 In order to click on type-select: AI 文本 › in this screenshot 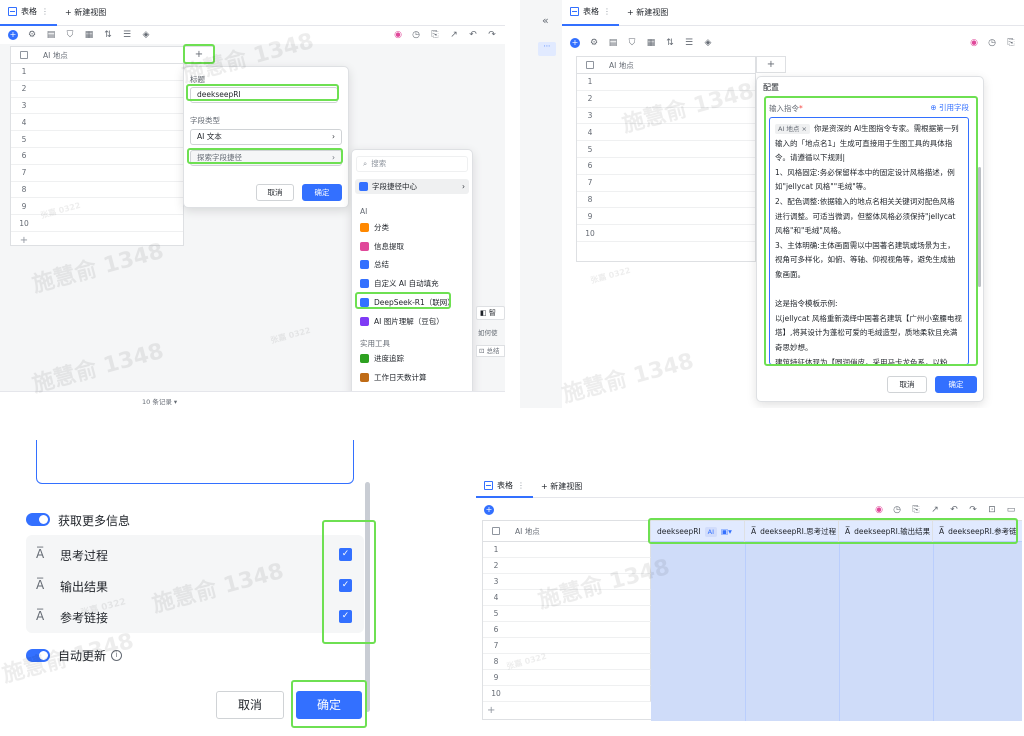, I will do `click(266, 137)`.